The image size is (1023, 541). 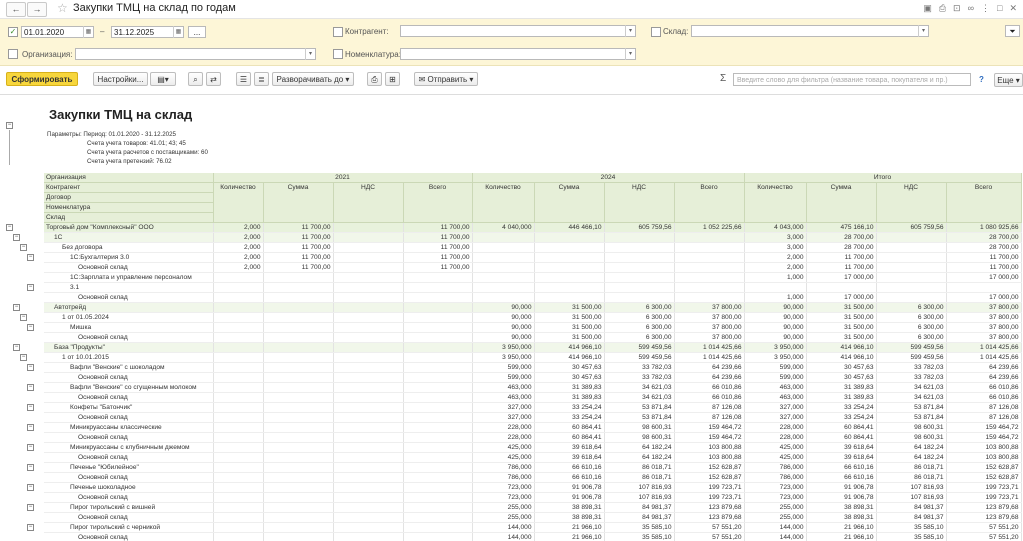 I want to click on close-icon: ✕, so click(x=1013, y=8).